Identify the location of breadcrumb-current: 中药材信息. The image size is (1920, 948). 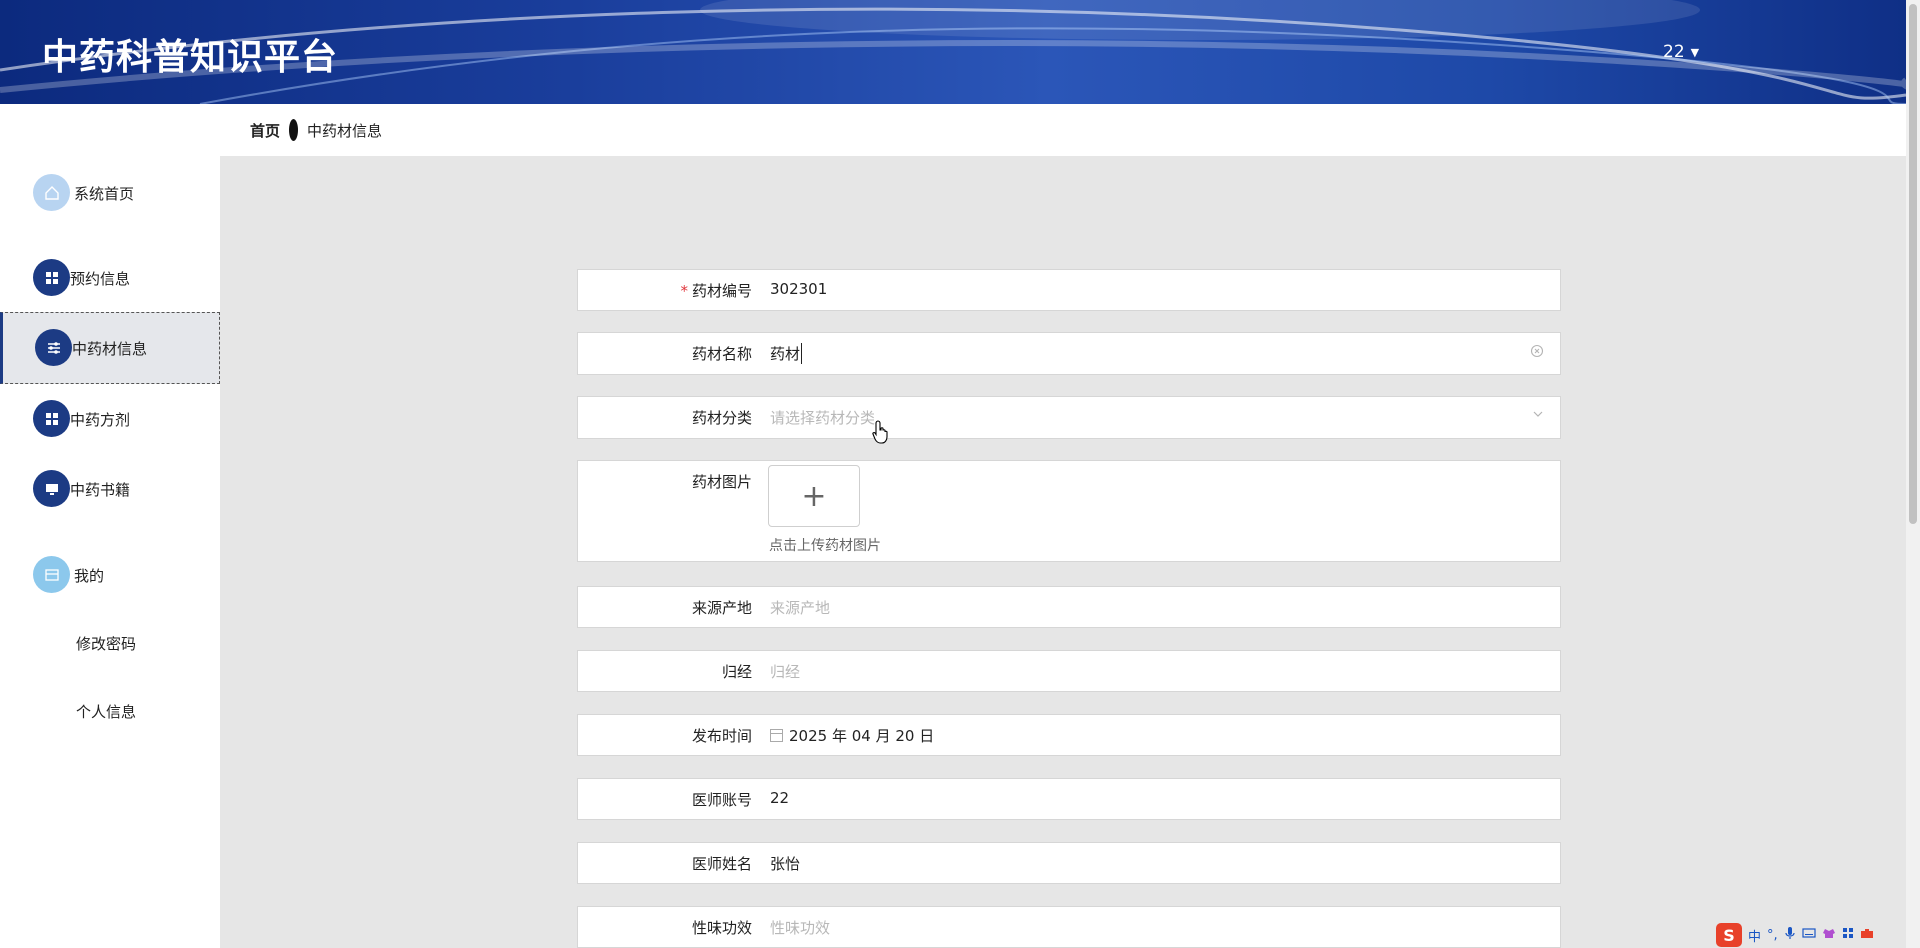
(345, 130).